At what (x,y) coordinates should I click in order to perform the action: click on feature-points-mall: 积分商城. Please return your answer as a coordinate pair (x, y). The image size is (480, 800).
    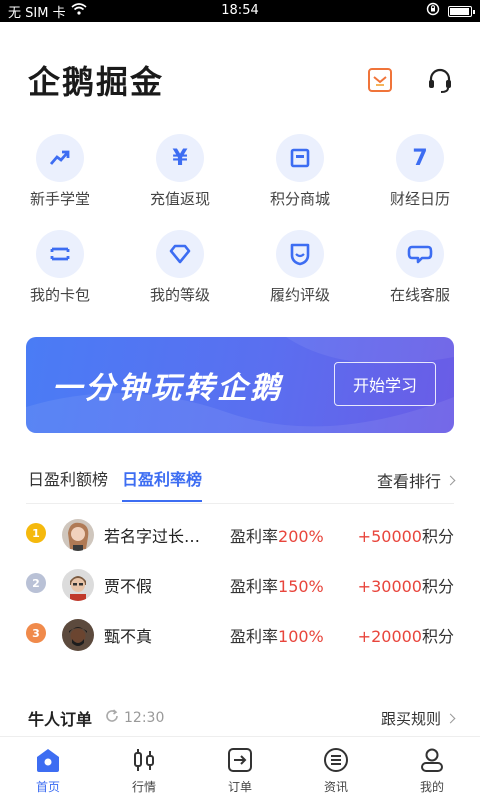
    Looking at the image, I should click on (300, 174).